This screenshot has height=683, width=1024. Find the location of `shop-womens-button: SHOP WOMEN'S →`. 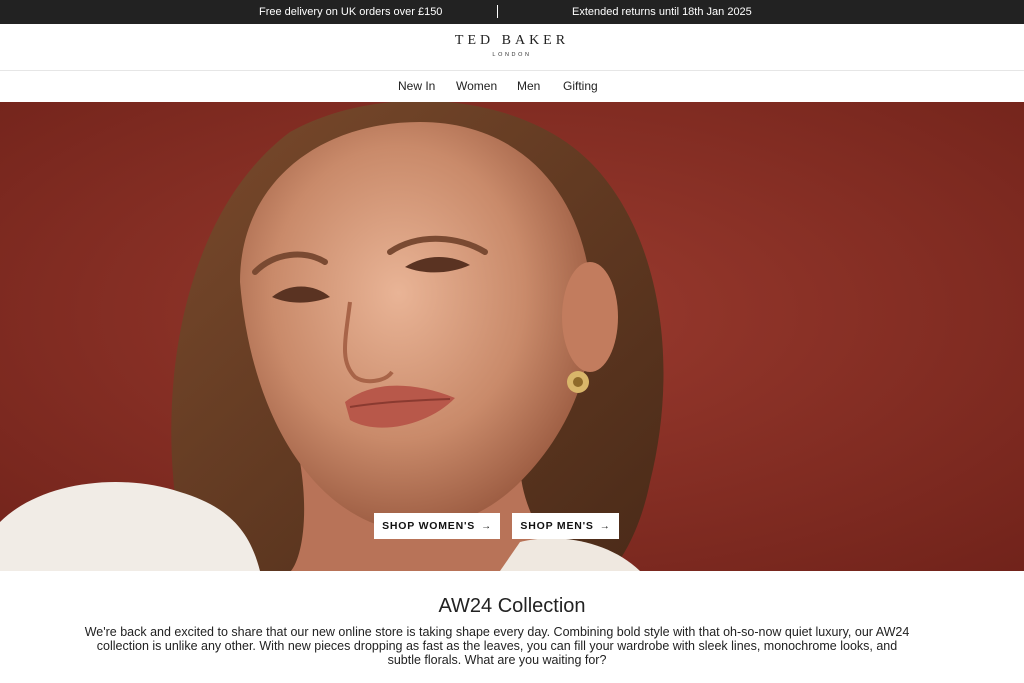

shop-womens-button: SHOP WOMEN'S → is located at coordinates (437, 526).